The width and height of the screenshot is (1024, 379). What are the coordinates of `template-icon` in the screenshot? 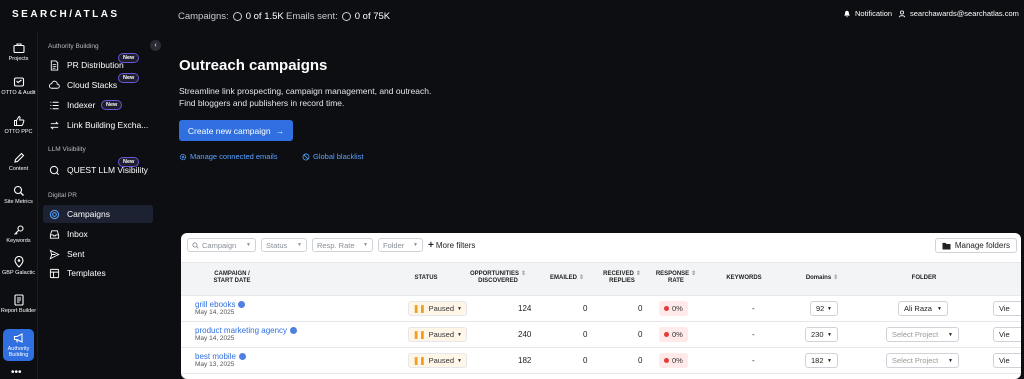 It's located at (54, 273).